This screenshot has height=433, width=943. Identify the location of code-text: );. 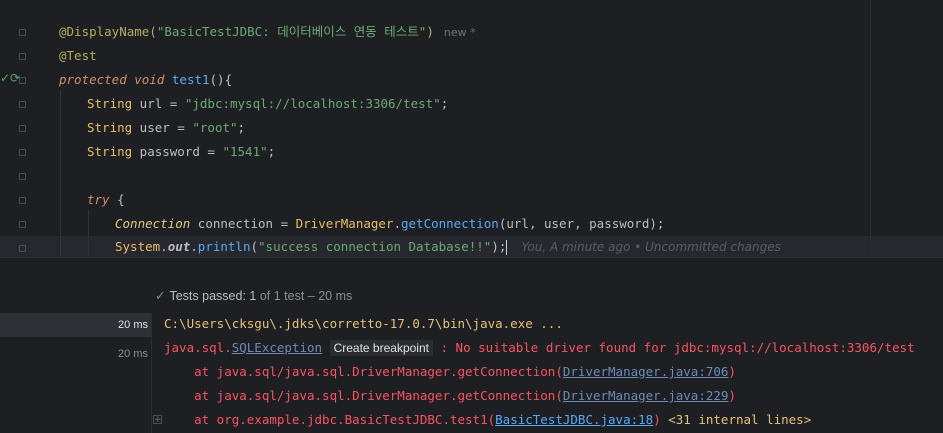
(499, 246).